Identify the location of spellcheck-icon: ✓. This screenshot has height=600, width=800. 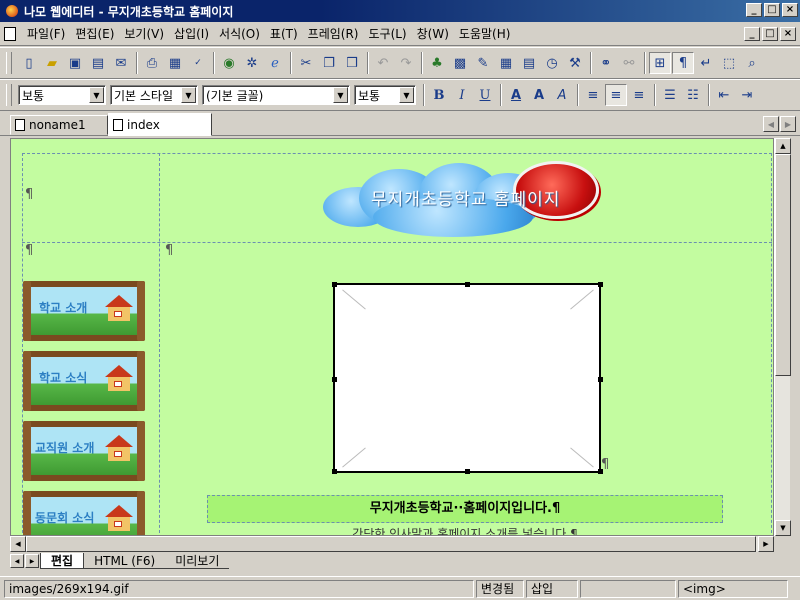
(198, 63).